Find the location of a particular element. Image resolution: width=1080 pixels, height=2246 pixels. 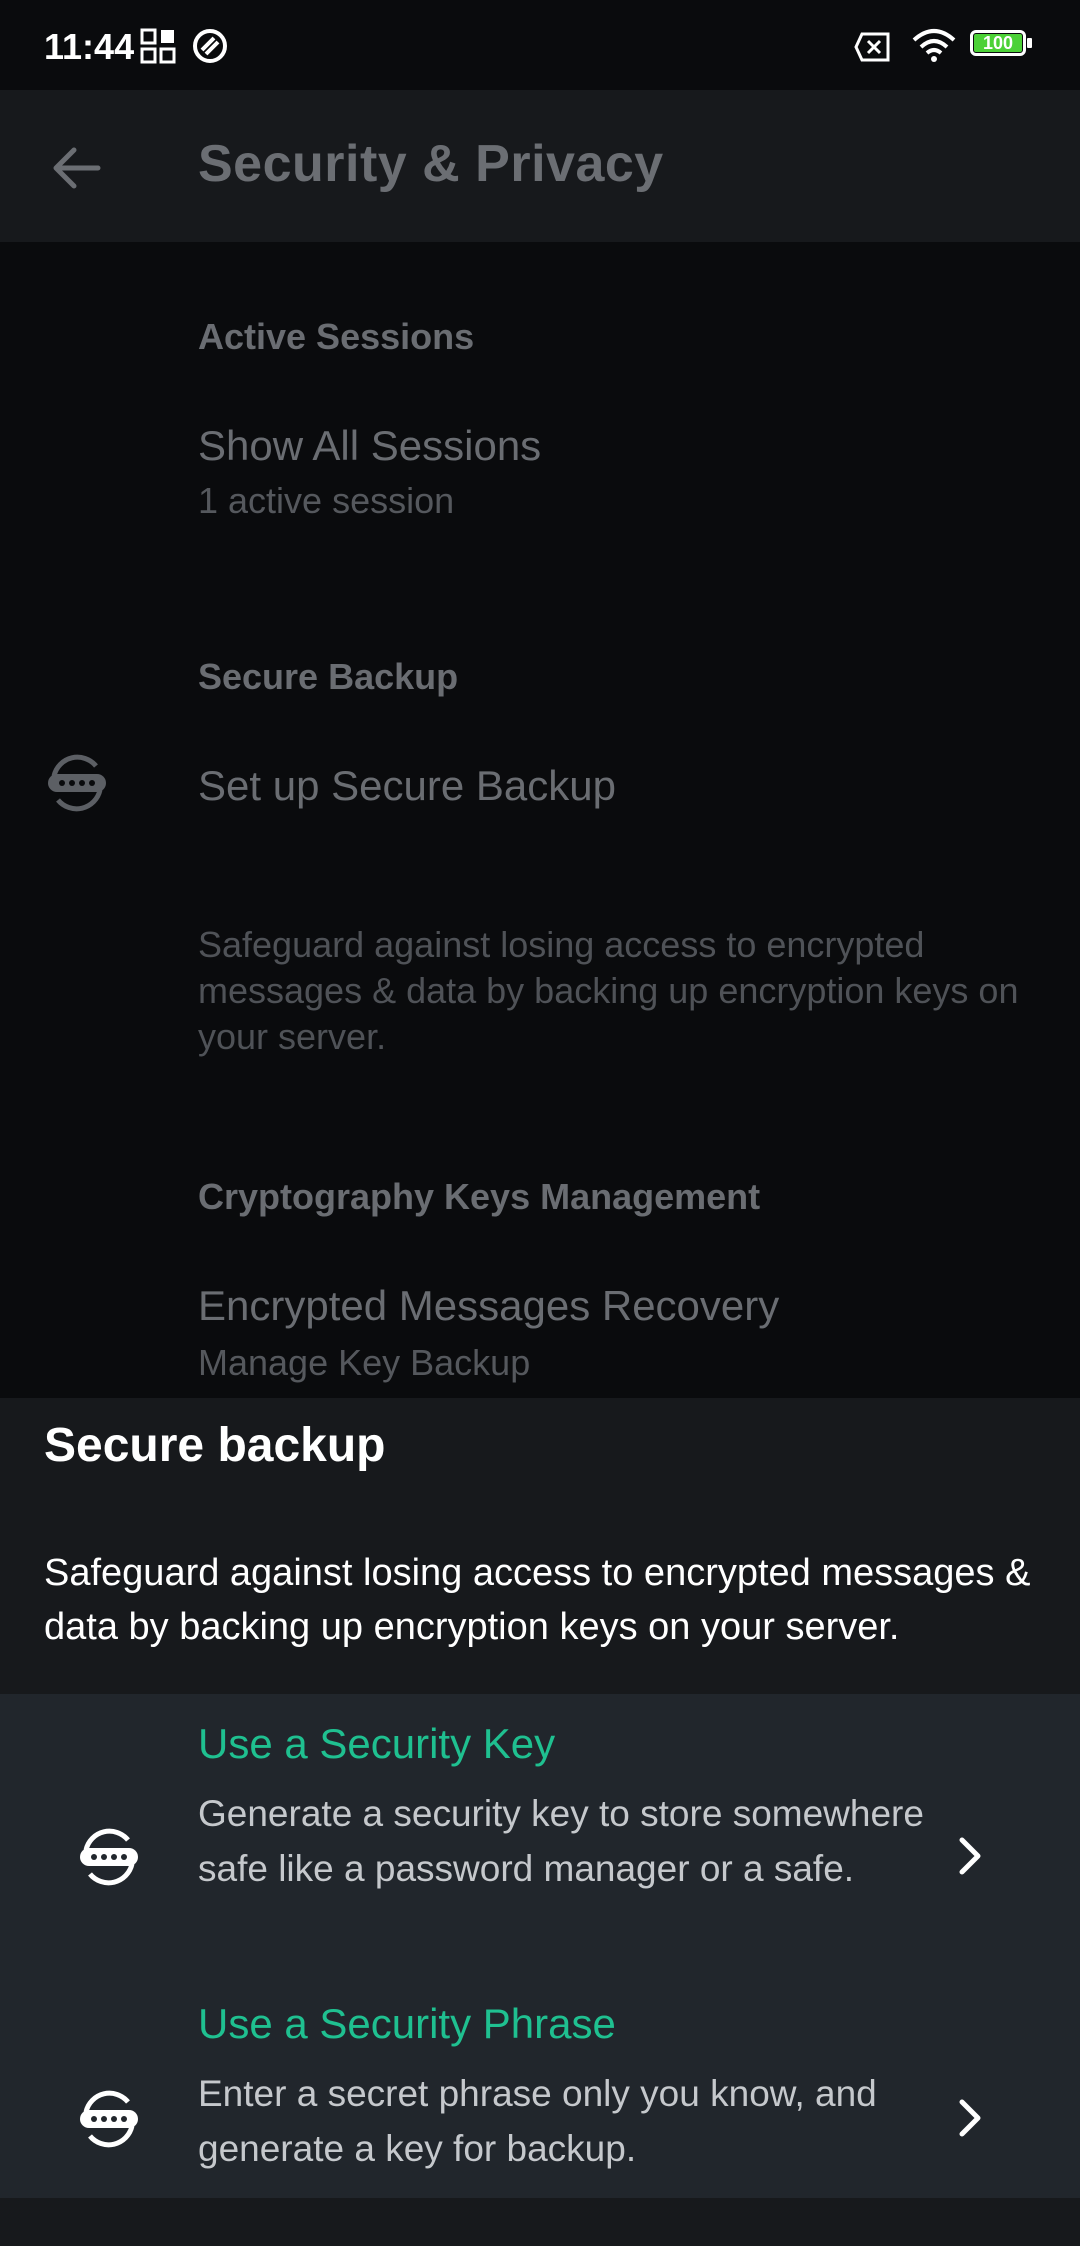

show-all-sessions-item: Show All Sessions 1 active session is located at coordinates (540, 492).